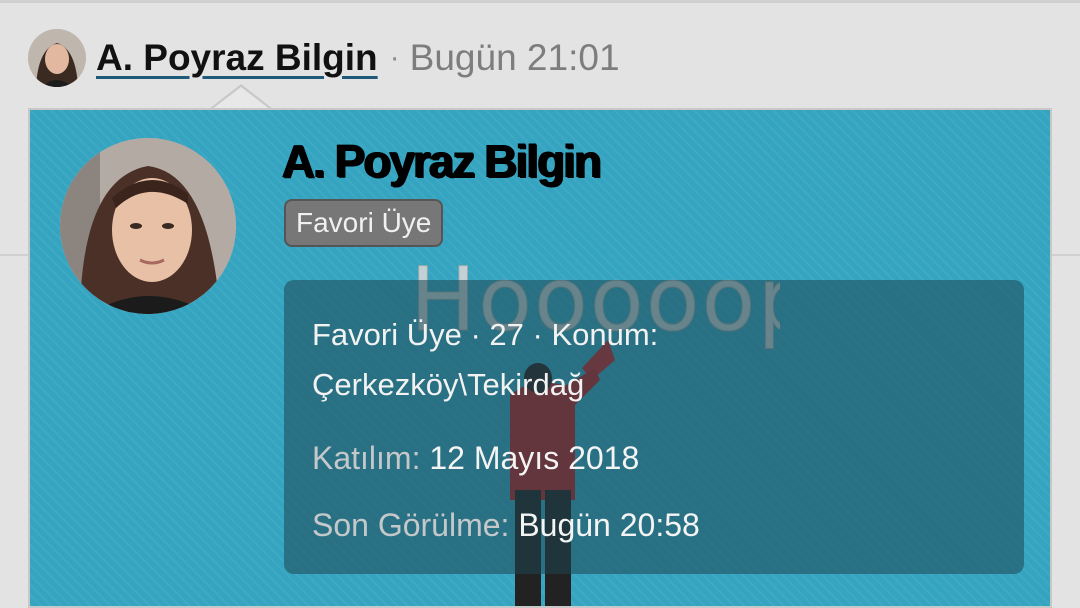 The height and width of the screenshot is (608, 1080). I want to click on last-seen-label: Son Görülme:, so click(411, 525).